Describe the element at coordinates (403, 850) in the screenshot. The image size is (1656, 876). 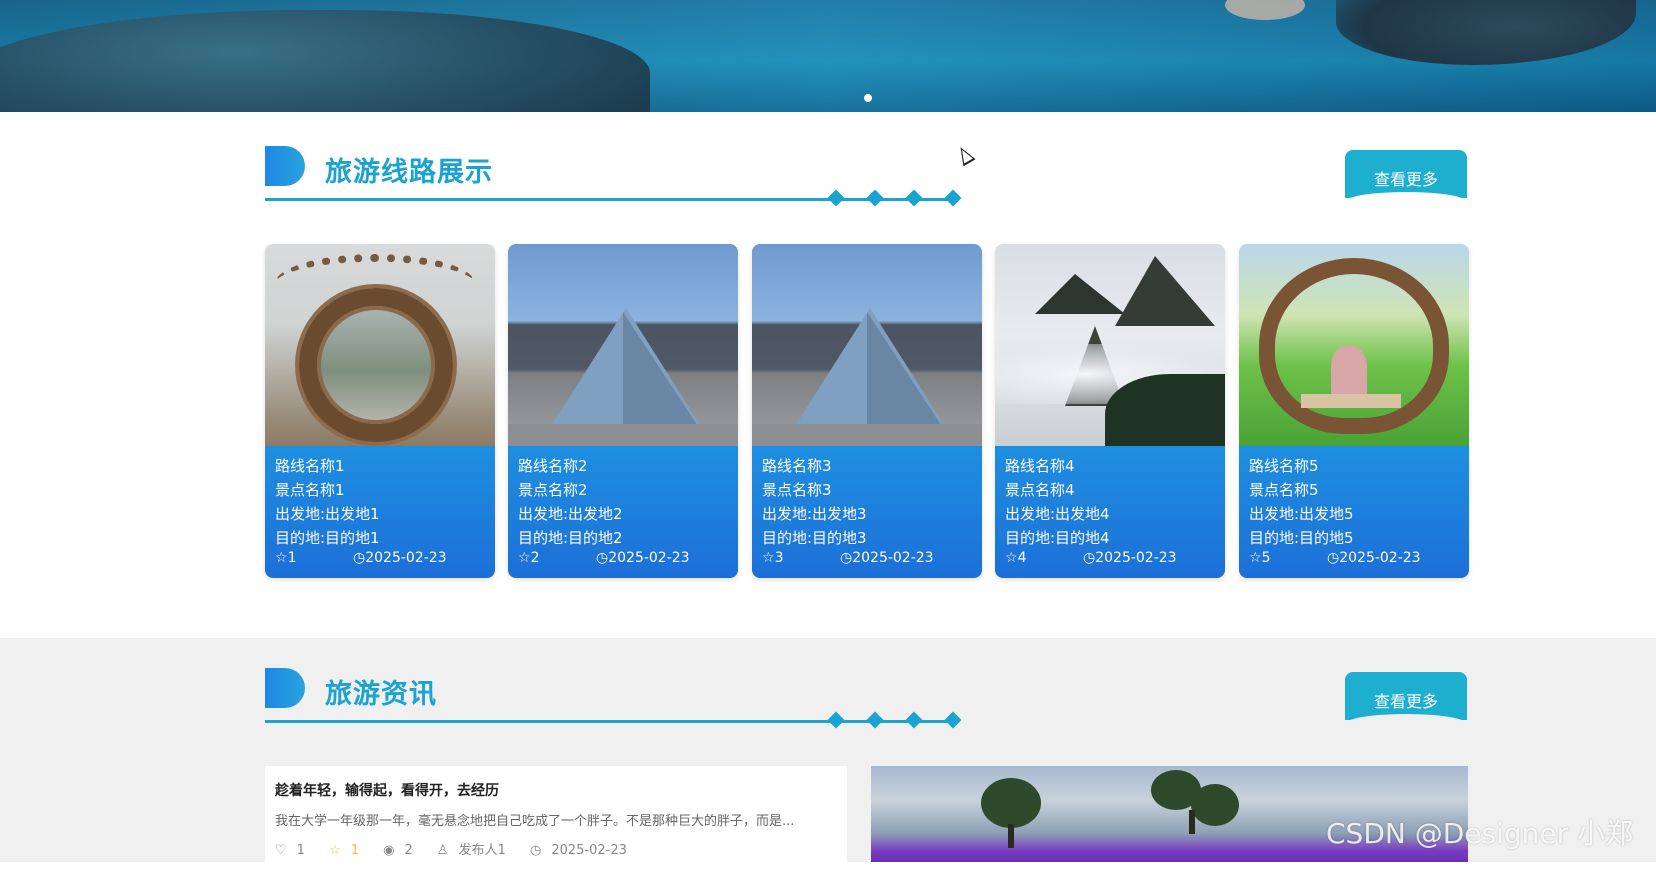
I see `view-count: ◉ 2` at that location.